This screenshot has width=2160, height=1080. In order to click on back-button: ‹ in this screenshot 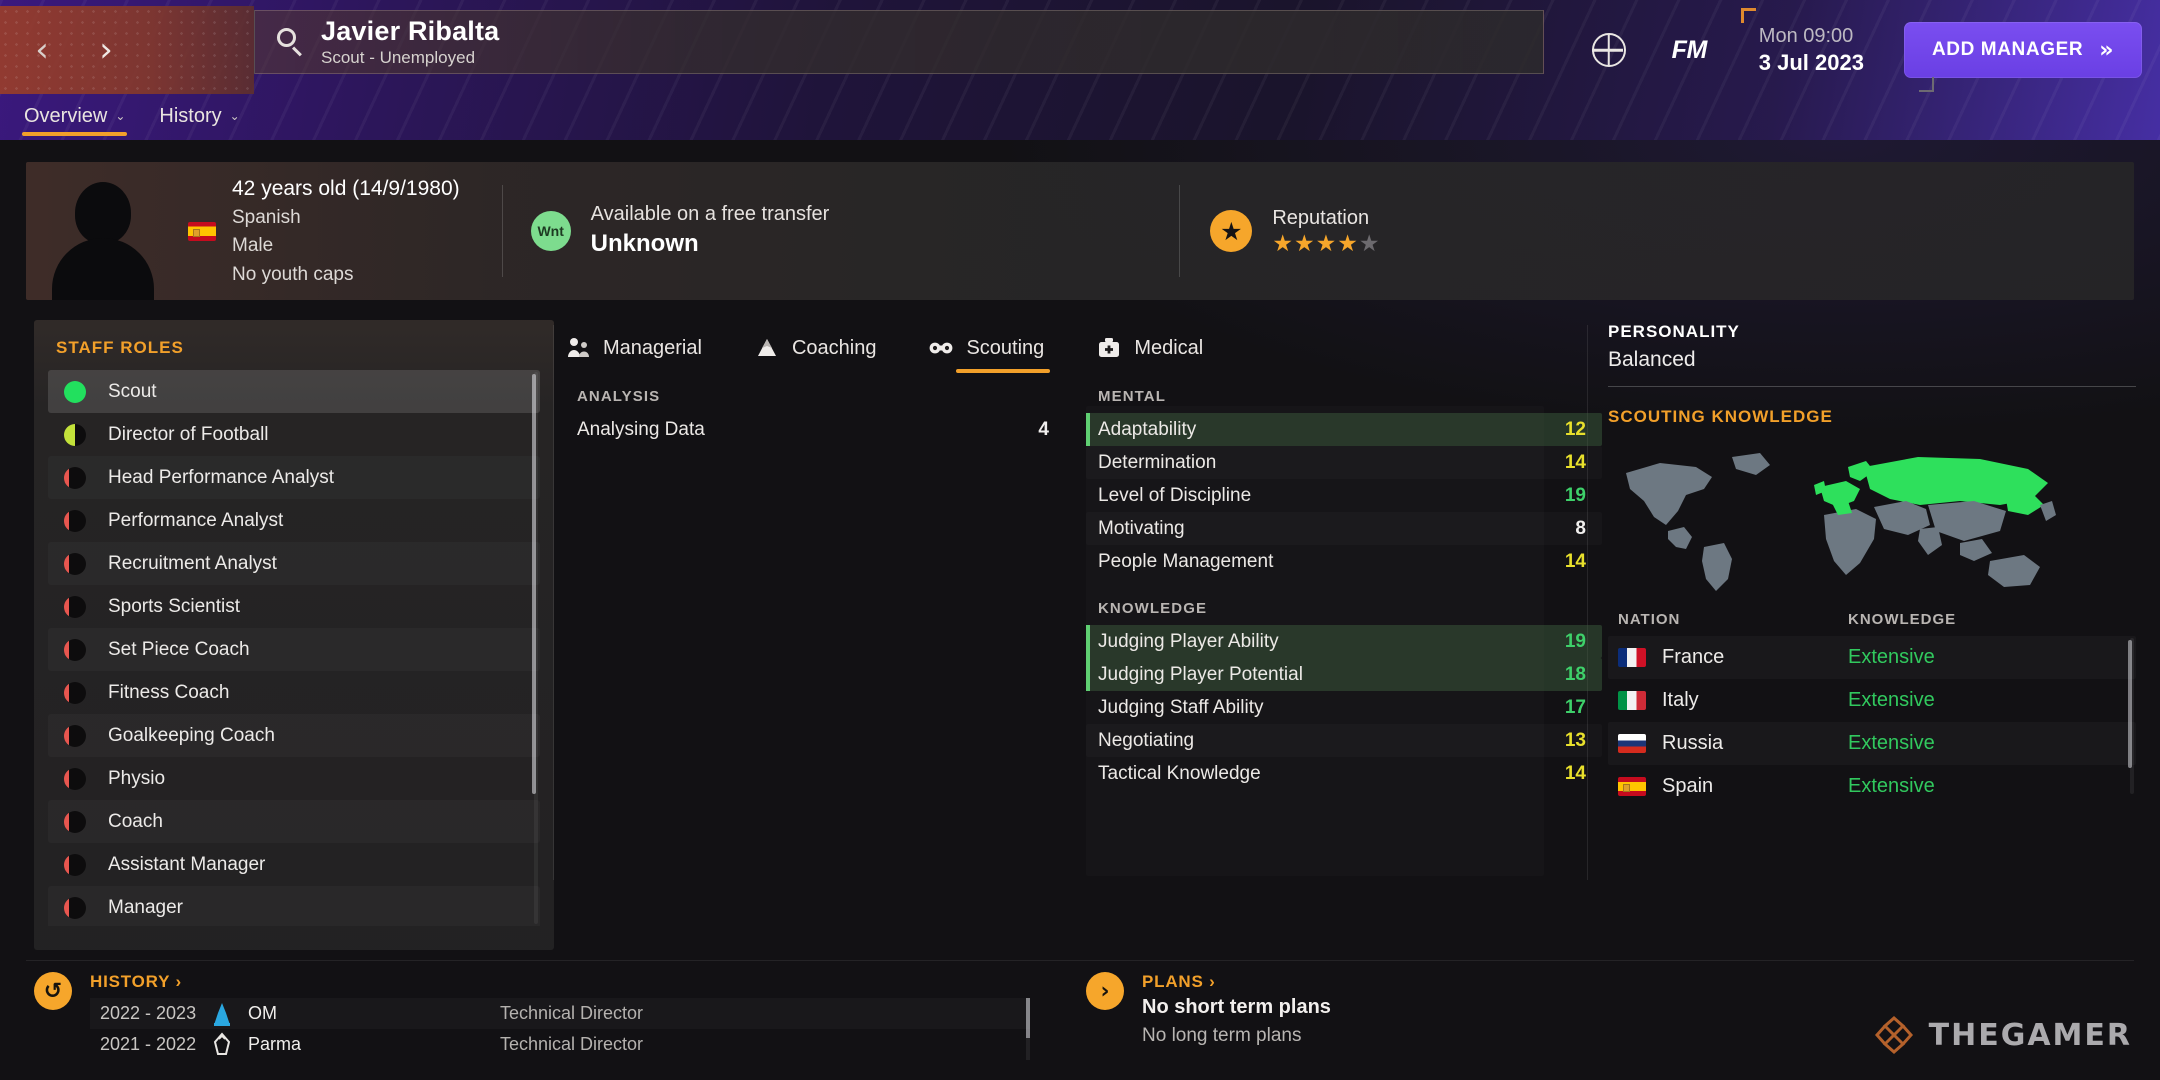, I will do `click(42, 50)`.